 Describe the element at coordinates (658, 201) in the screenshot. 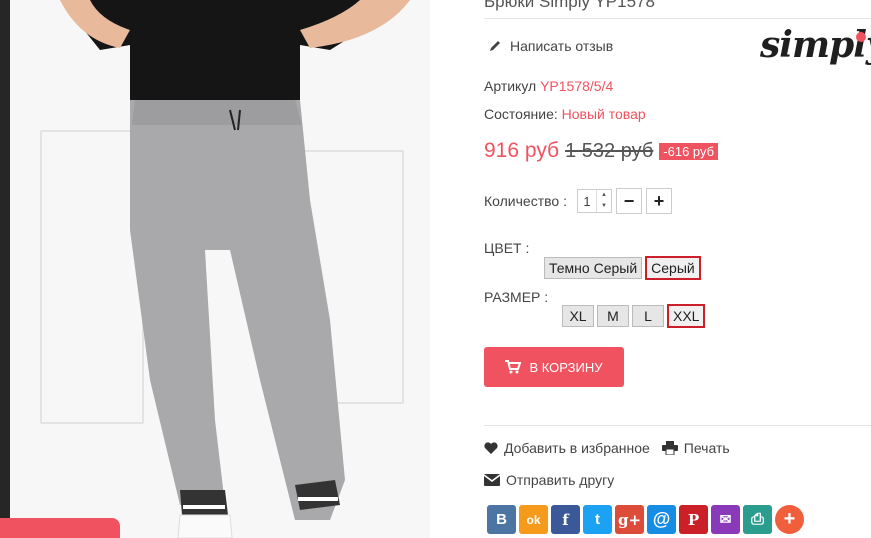

I see `increase-quantity-button: +` at that location.